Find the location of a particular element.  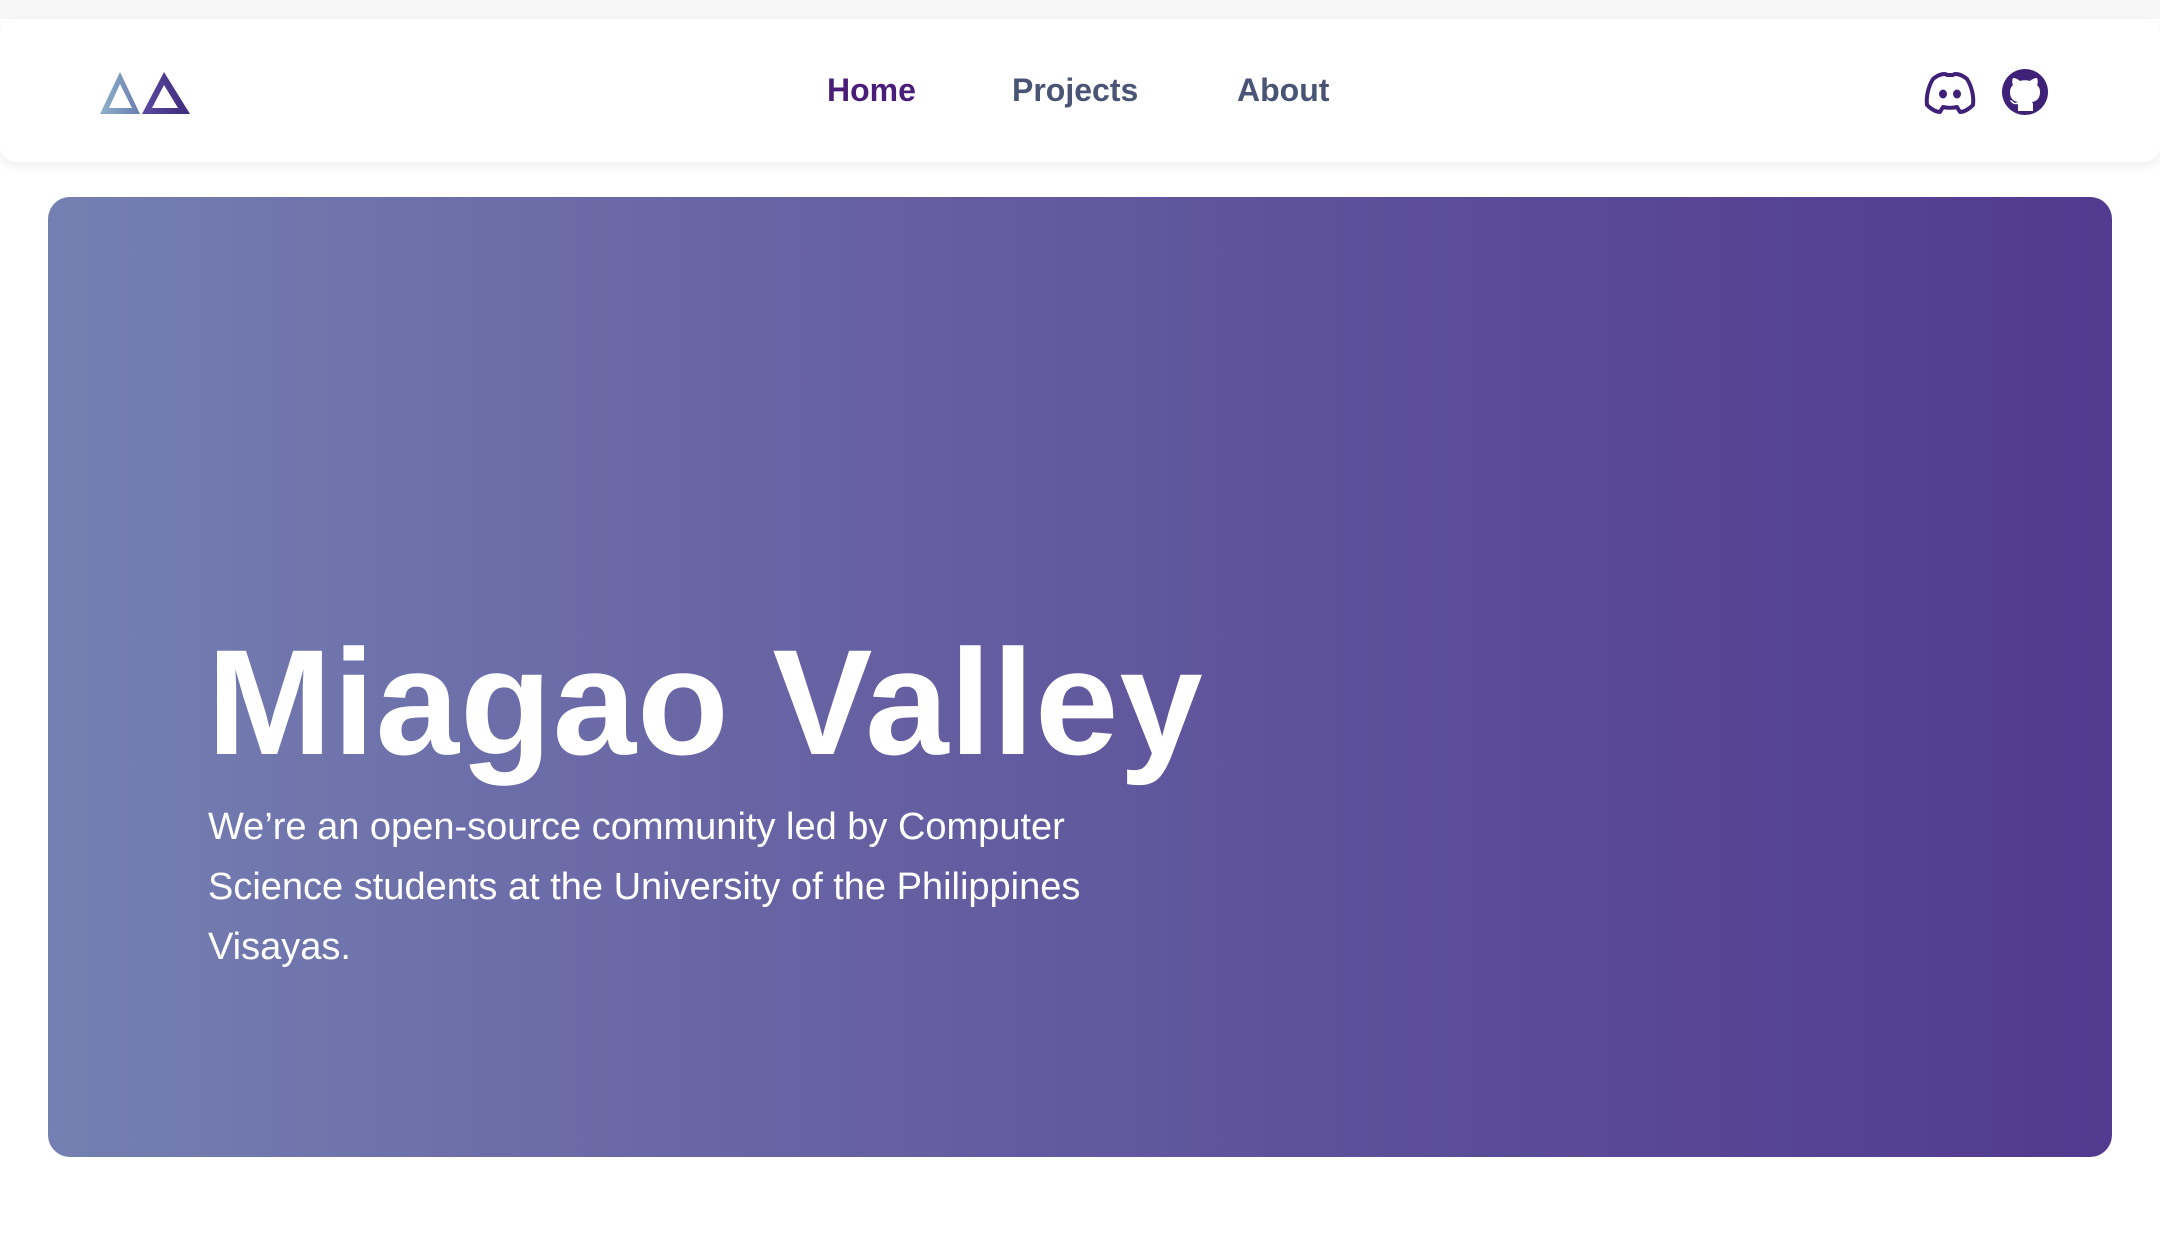

nav-link-home: Home is located at coordinates (871, 90).